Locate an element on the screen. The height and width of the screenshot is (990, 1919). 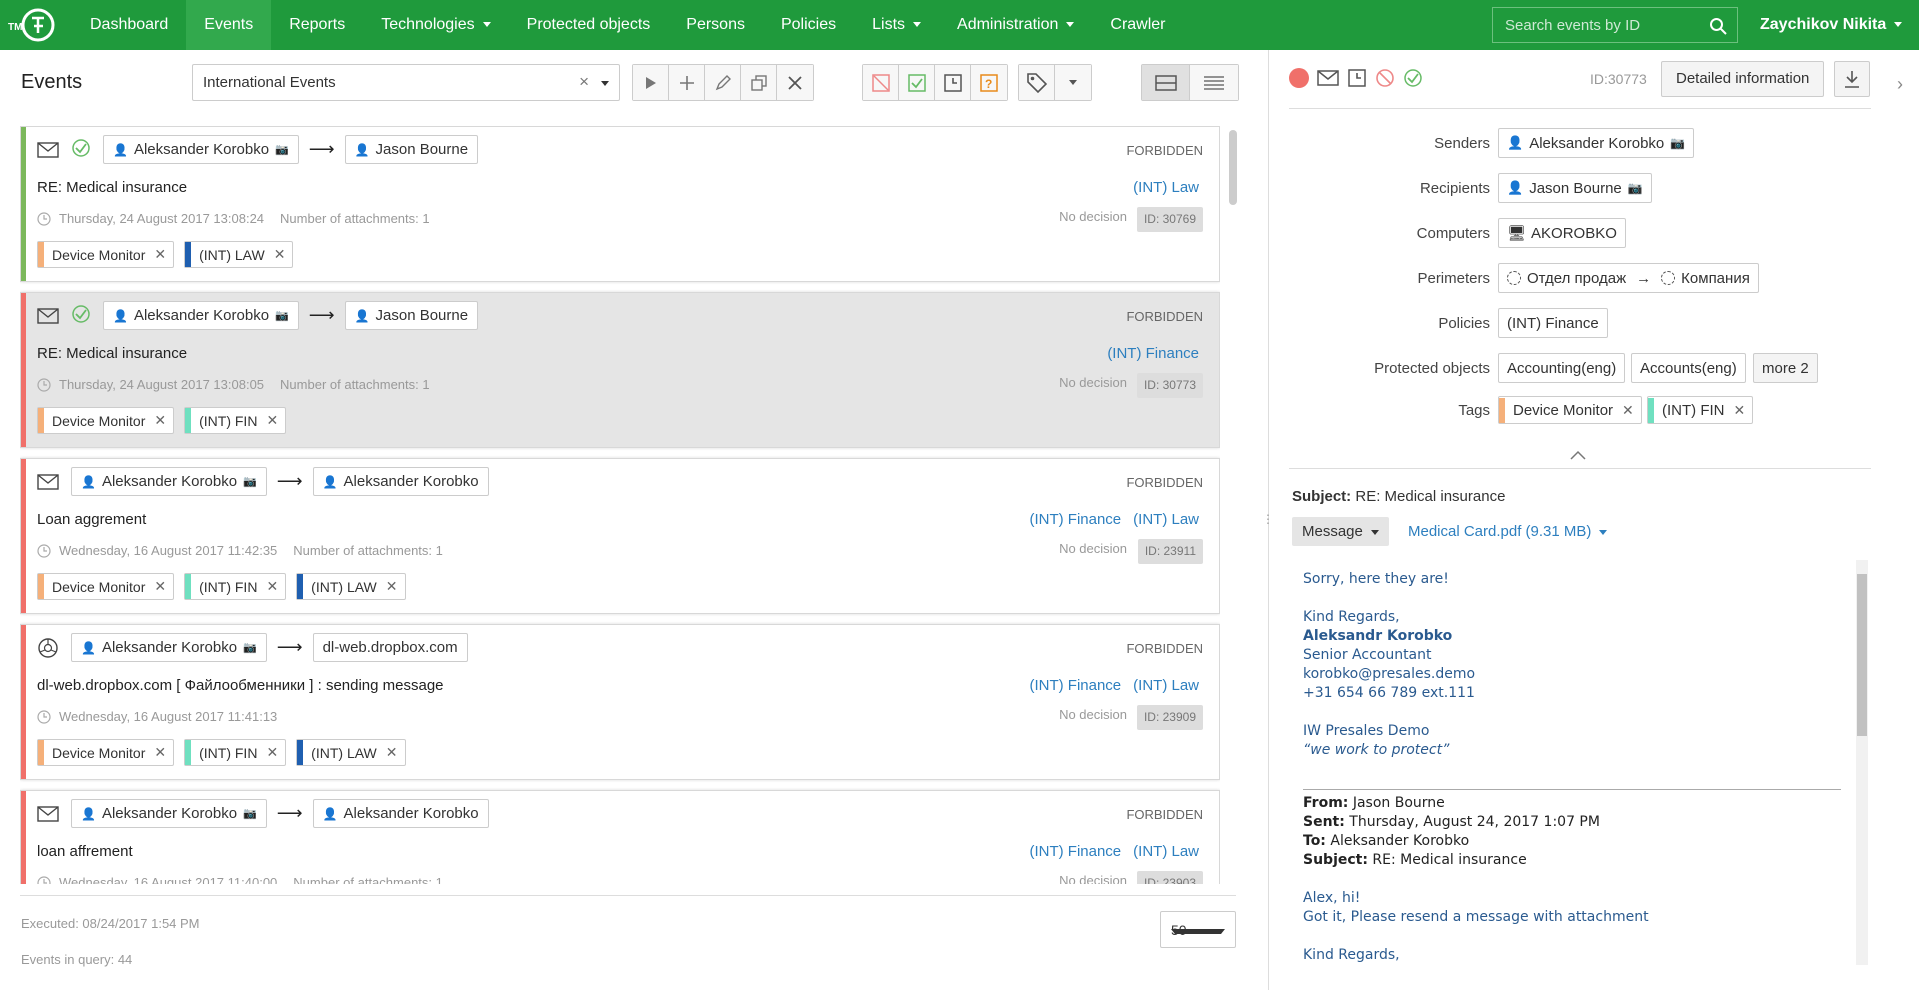
search-events-input: Search events by ID is located at coordinates (1615, 25).